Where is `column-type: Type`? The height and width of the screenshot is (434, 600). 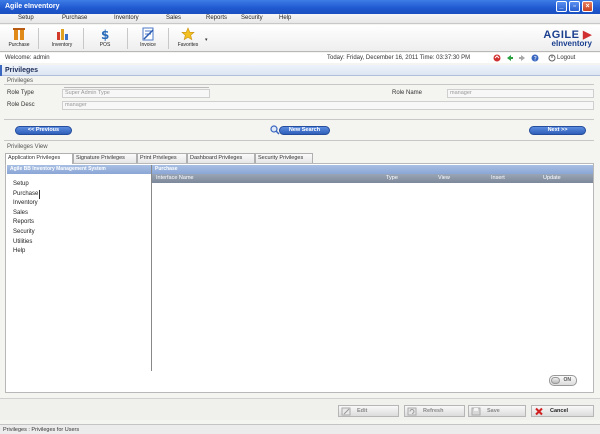 column-type: Type is located at coordinates (392, 178).